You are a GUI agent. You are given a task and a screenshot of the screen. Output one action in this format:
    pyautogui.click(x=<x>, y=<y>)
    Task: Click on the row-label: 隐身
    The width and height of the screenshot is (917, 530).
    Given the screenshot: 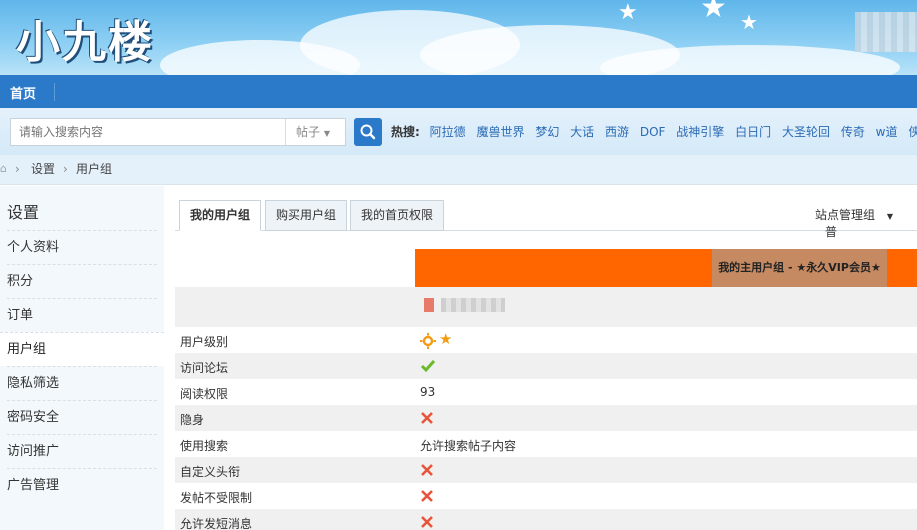 What is the action you would take?
    pyautogui.click(x=192, y=420)
    